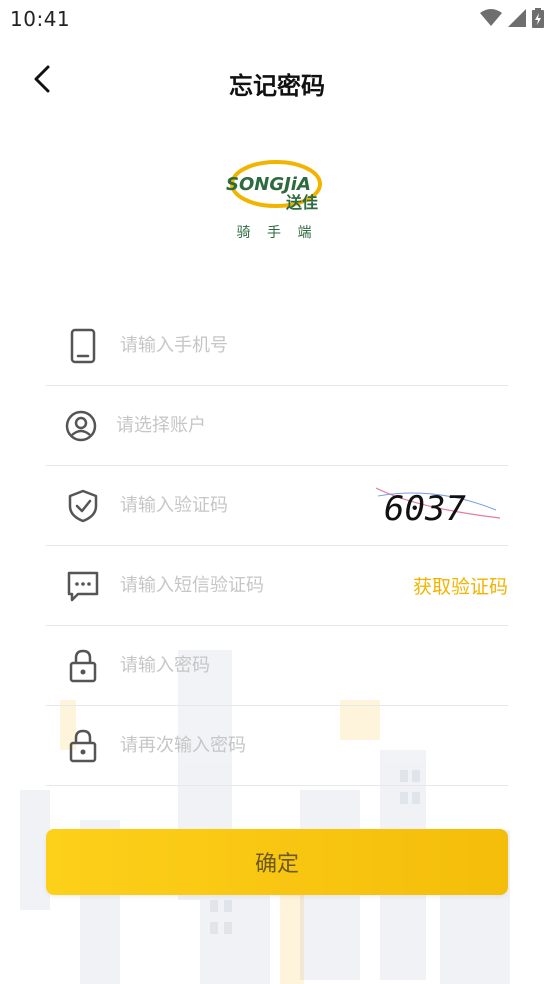 Image resolution: width=554 pixels, height=984 pixels. I want to click on status-bar: 10:41, so click(277, 19).